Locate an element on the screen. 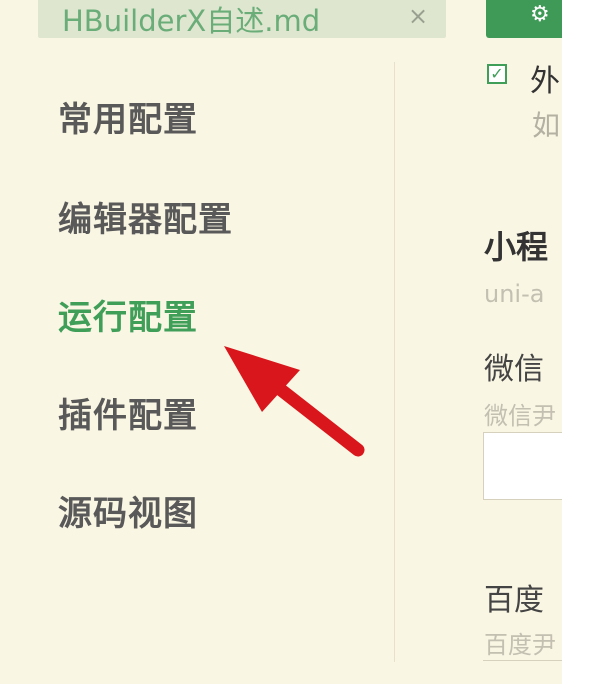 The height and width of the screenshot is (684, 593). baidu-label: 百度 is located at coordinates (514, 600).